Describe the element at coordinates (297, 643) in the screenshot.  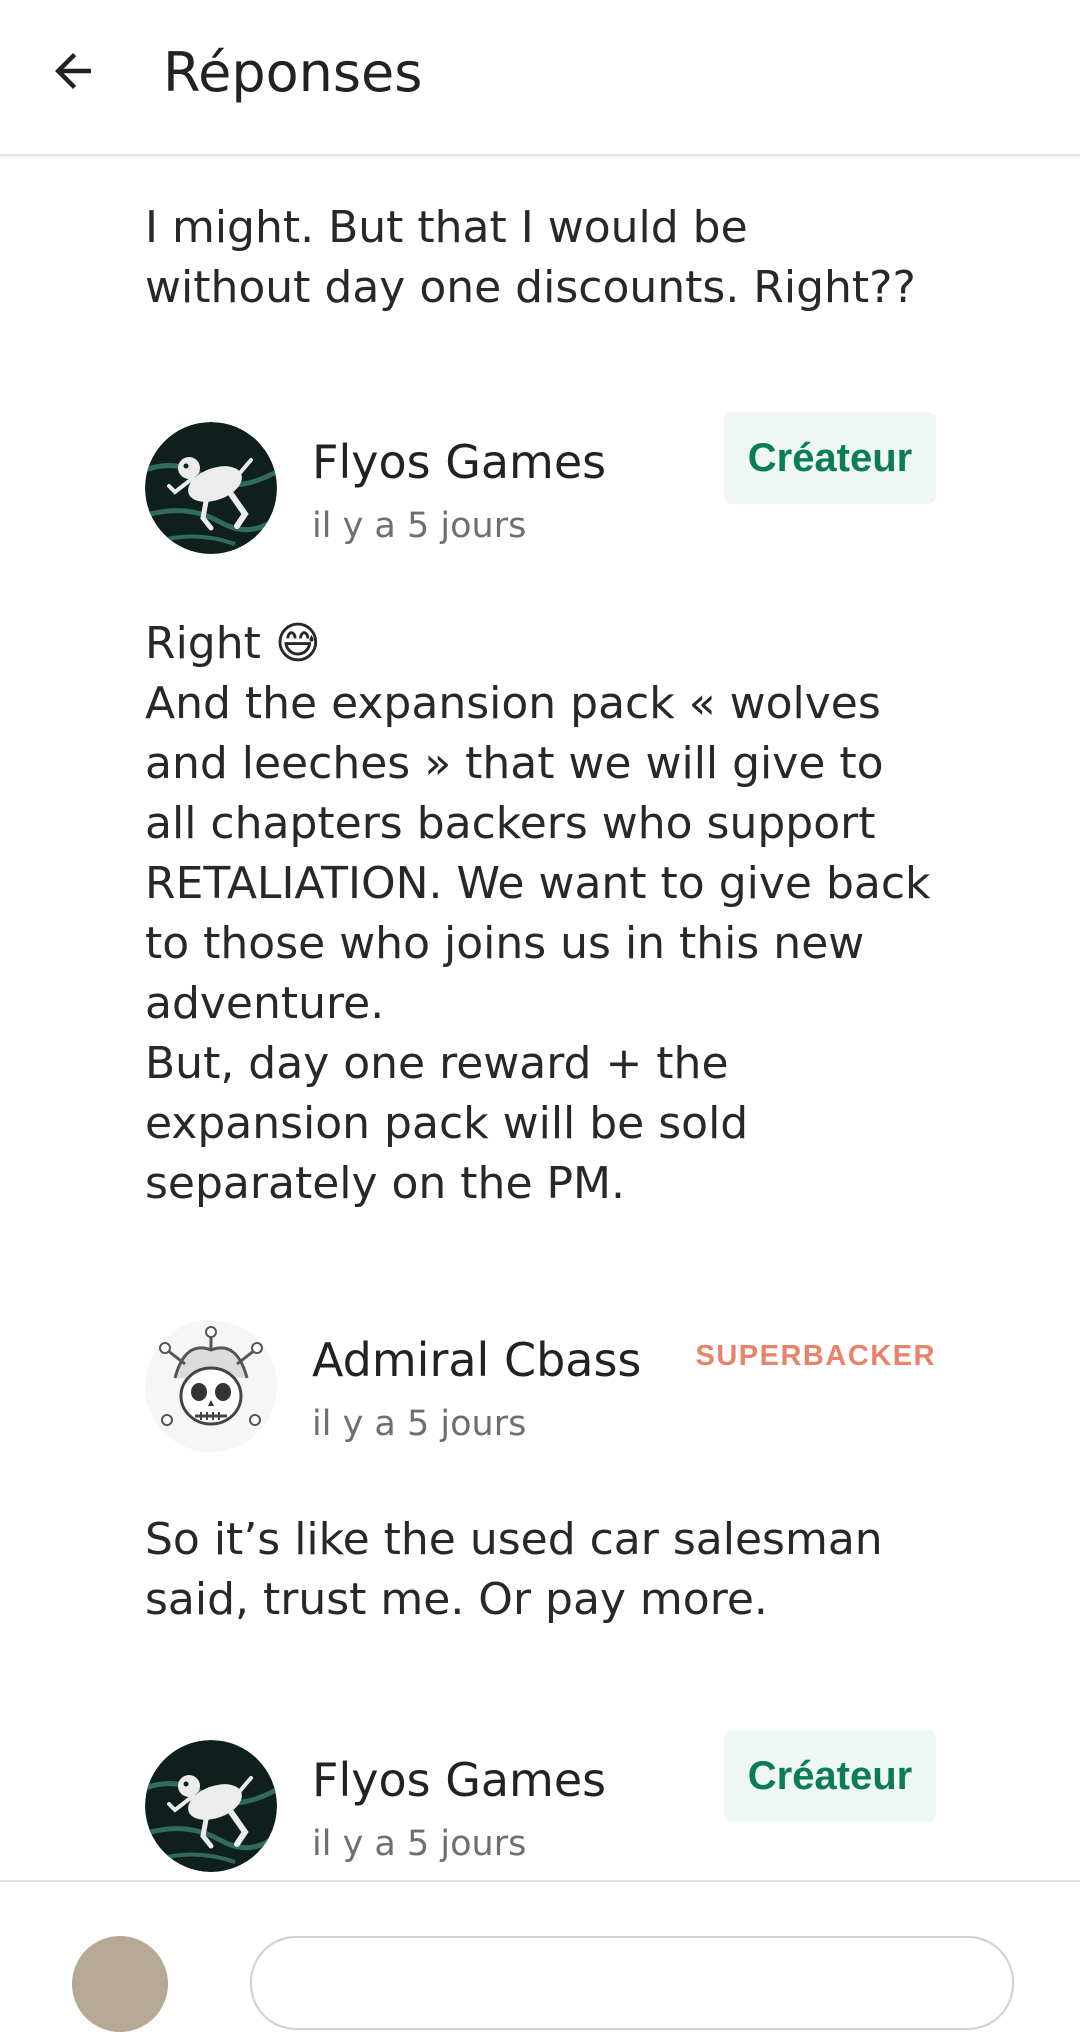
I see `sweat-smile-emoji: 😅` at that location.